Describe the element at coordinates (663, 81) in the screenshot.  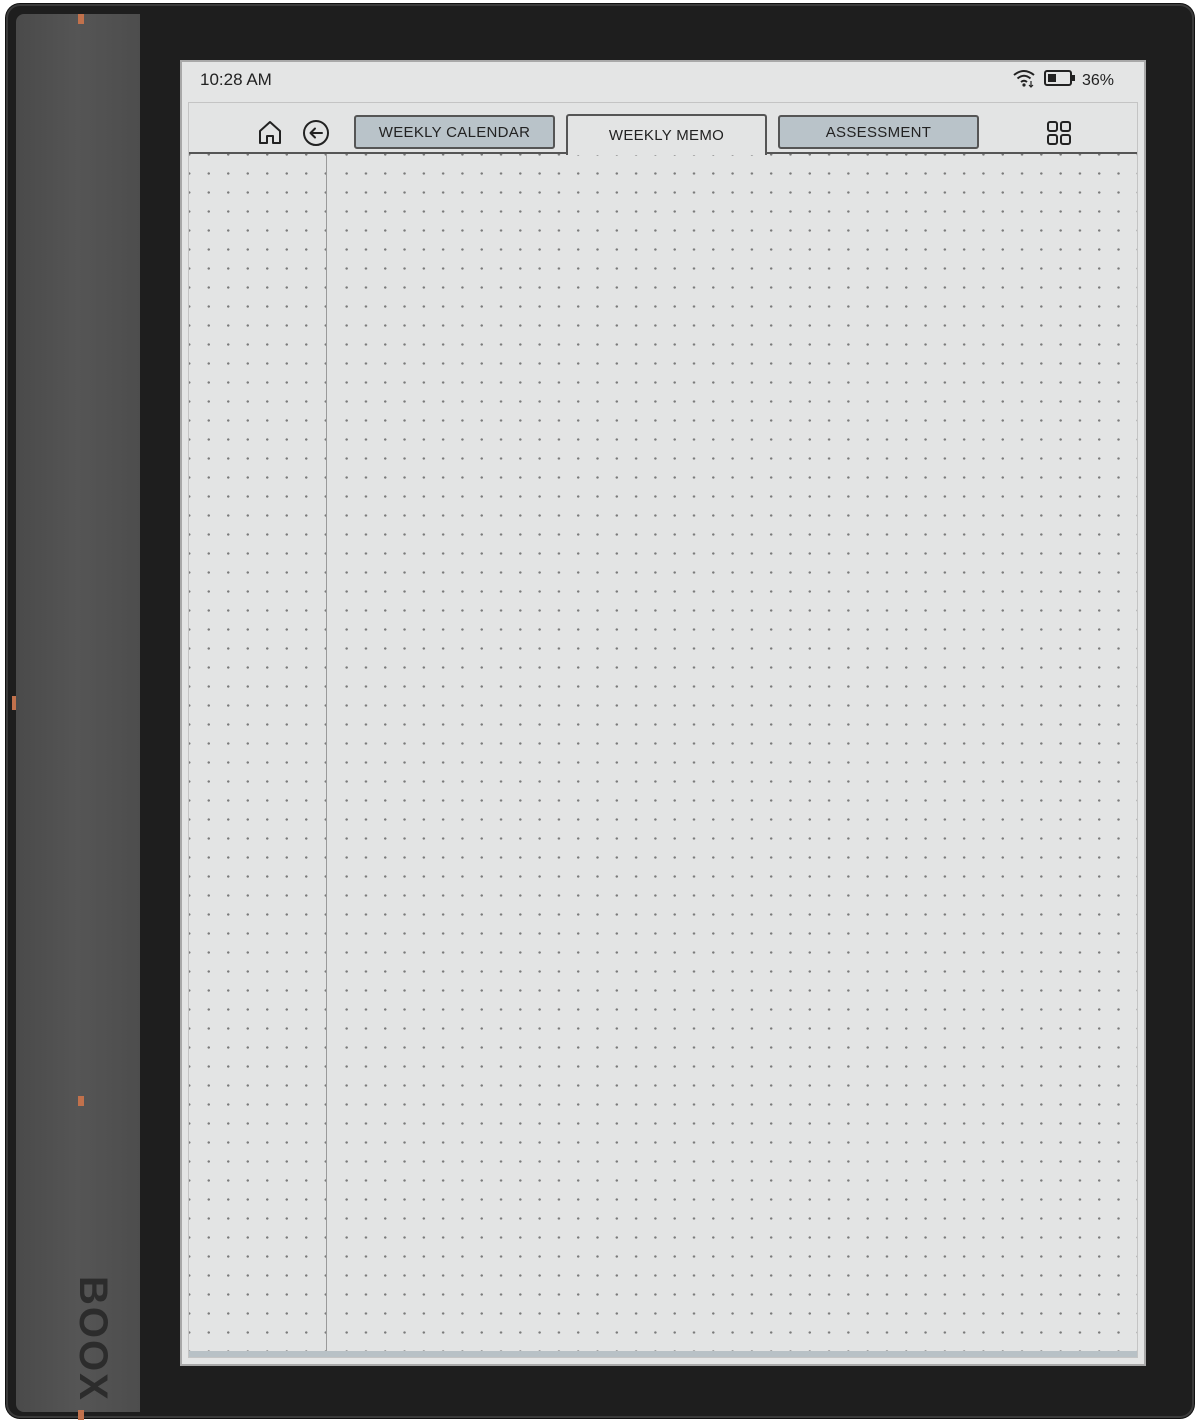
I see `status-bar: 10:28 AM 36%` at that location.